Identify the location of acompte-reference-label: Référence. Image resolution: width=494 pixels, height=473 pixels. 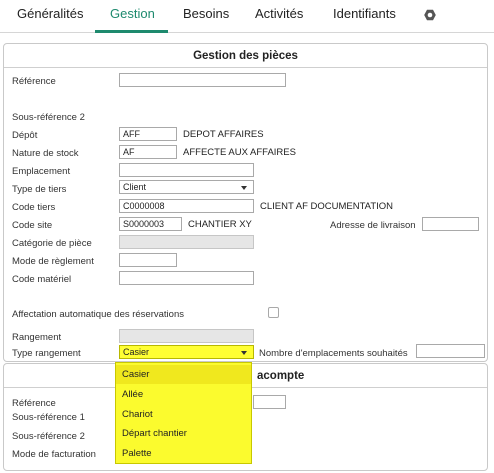
(34, 403).